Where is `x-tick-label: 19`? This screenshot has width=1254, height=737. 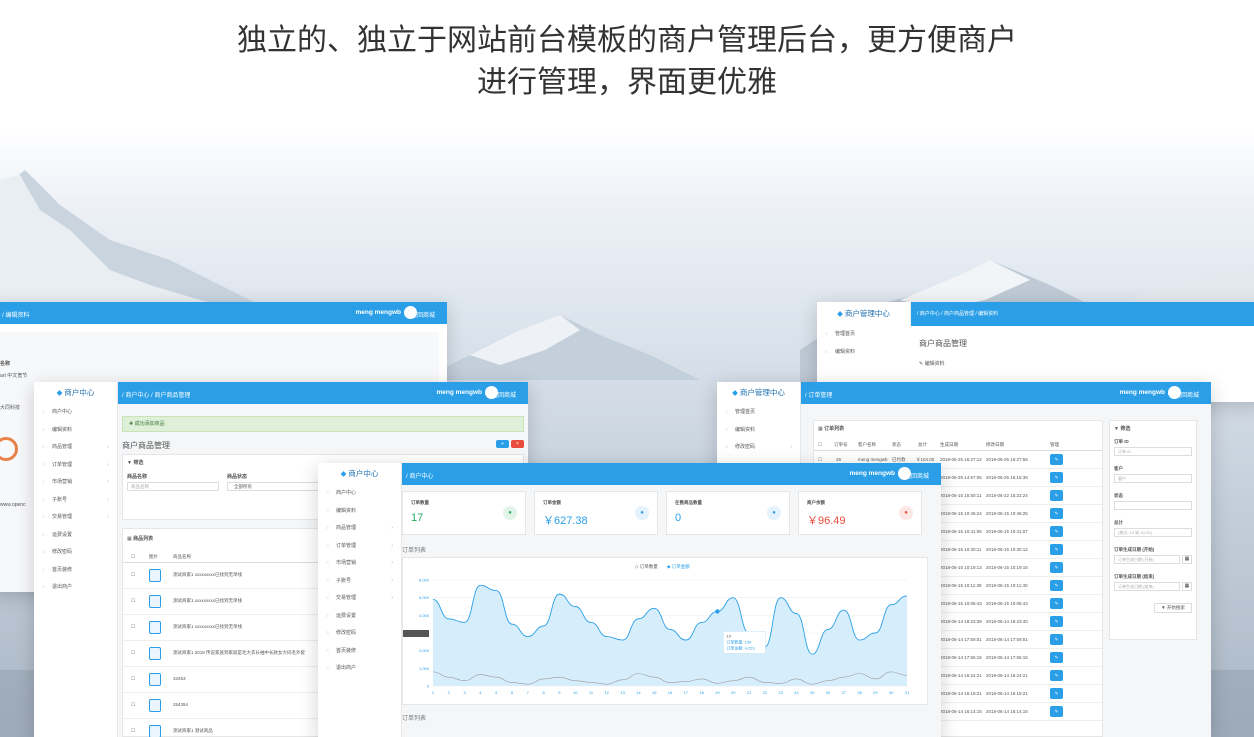 x-tick-label: 19 is located at coordinates (717, 692).